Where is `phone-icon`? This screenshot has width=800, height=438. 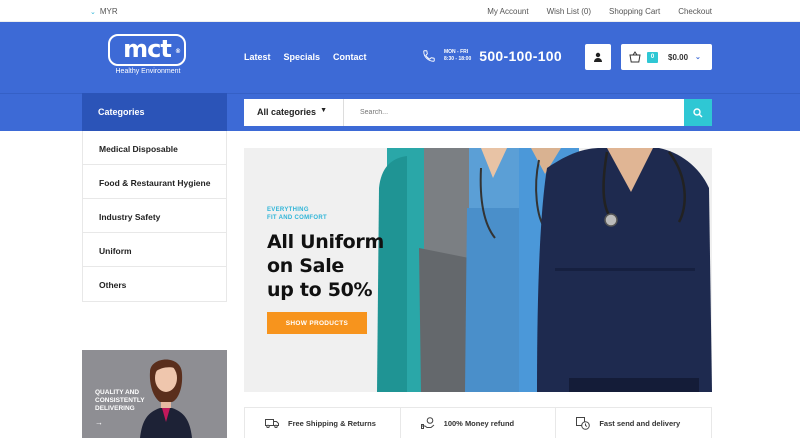
phone-icon is located at coordinates (429, 56).